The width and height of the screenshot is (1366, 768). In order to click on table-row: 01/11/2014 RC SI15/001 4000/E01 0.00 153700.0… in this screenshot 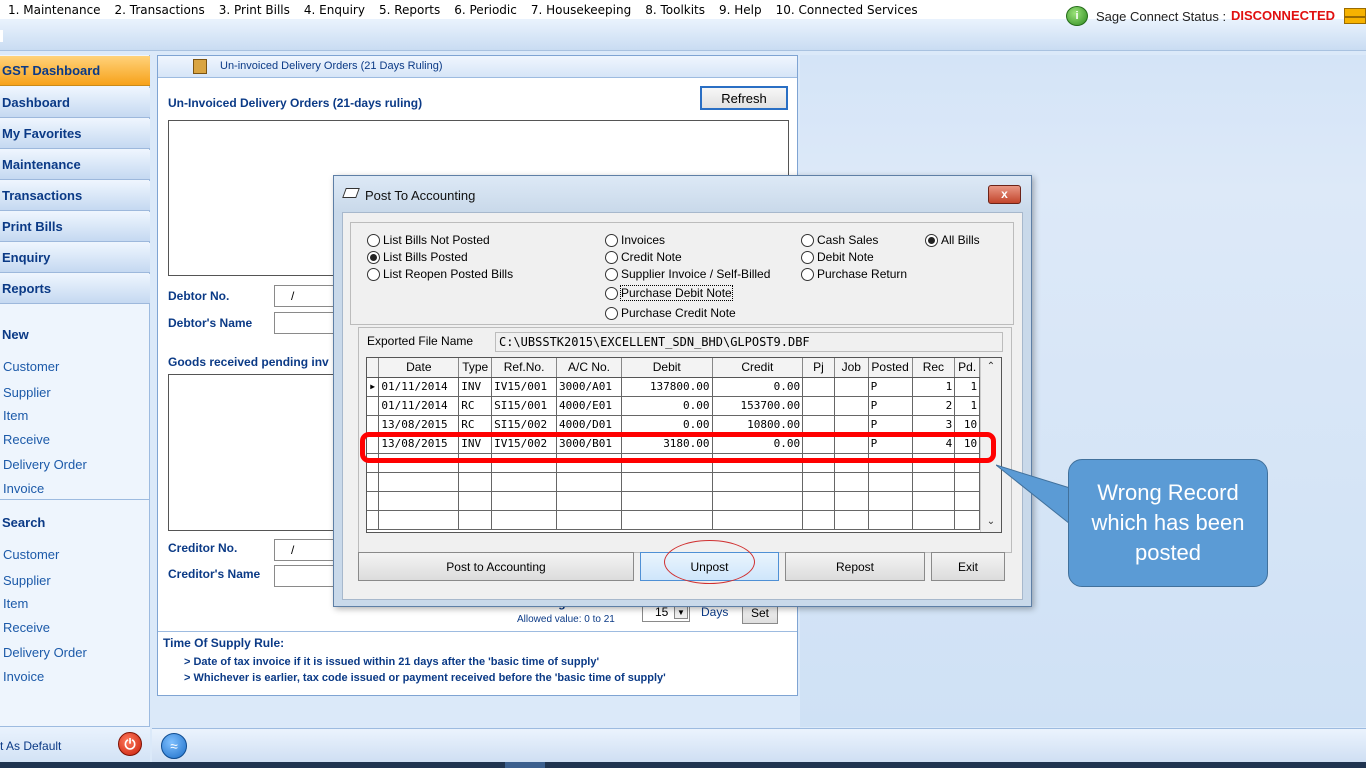, I will do `click(684, 406)`.